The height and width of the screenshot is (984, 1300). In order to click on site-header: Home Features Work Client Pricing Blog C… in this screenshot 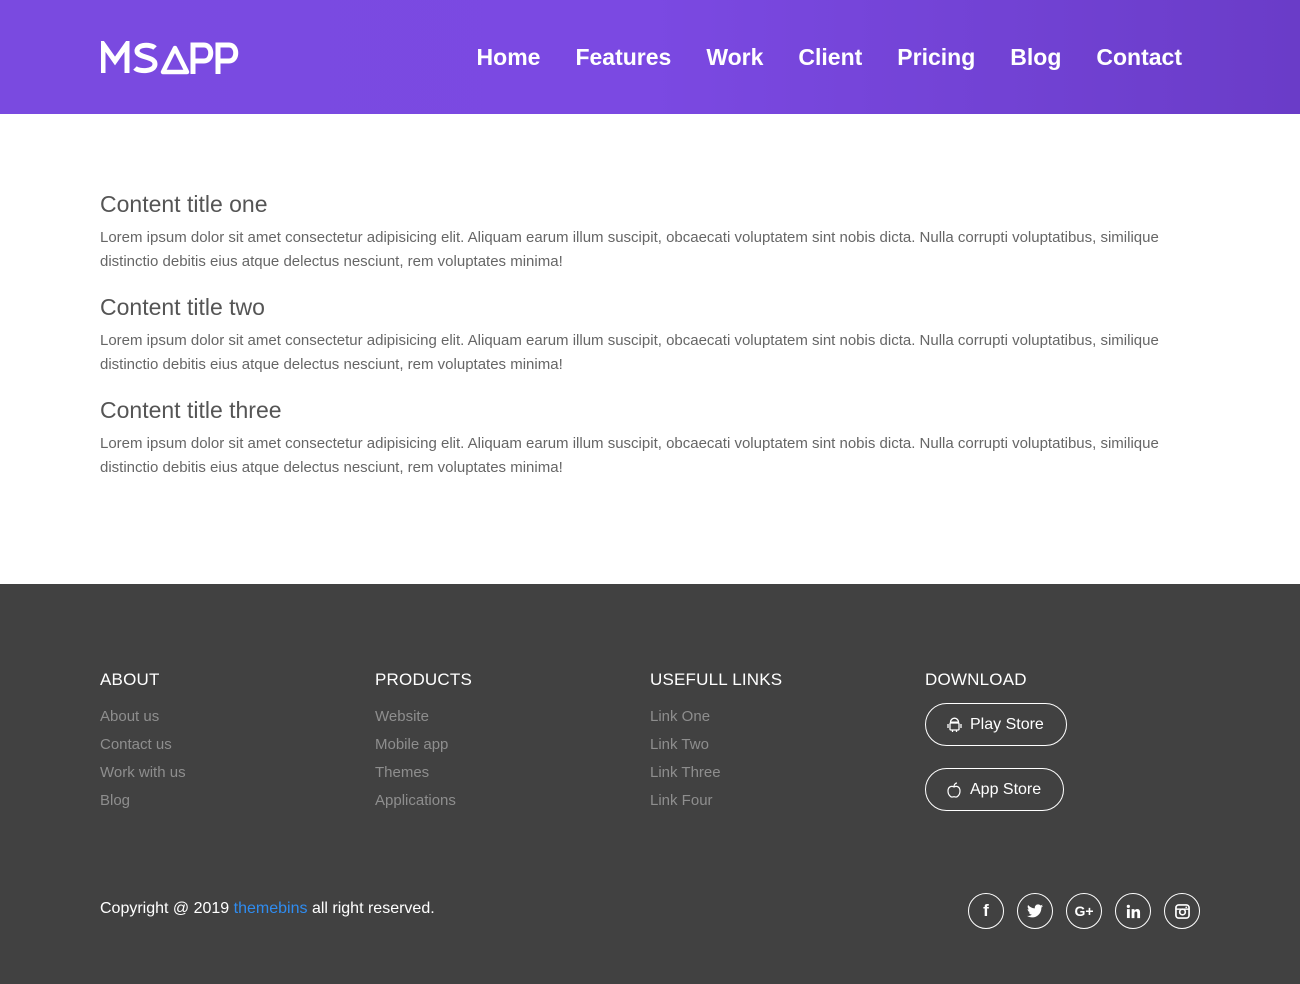, I will do `click(650, 57)`.